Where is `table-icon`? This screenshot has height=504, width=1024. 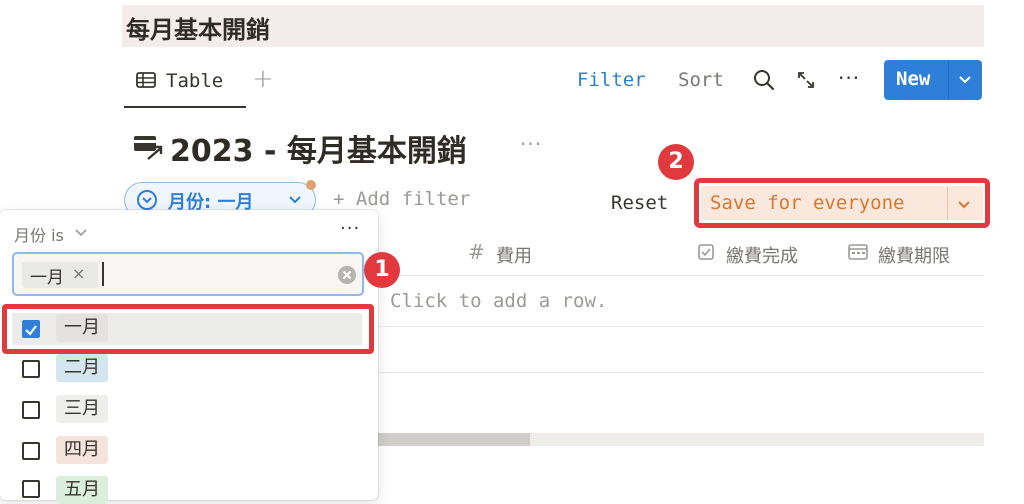 table-icon is located at coordinates (146, 80).